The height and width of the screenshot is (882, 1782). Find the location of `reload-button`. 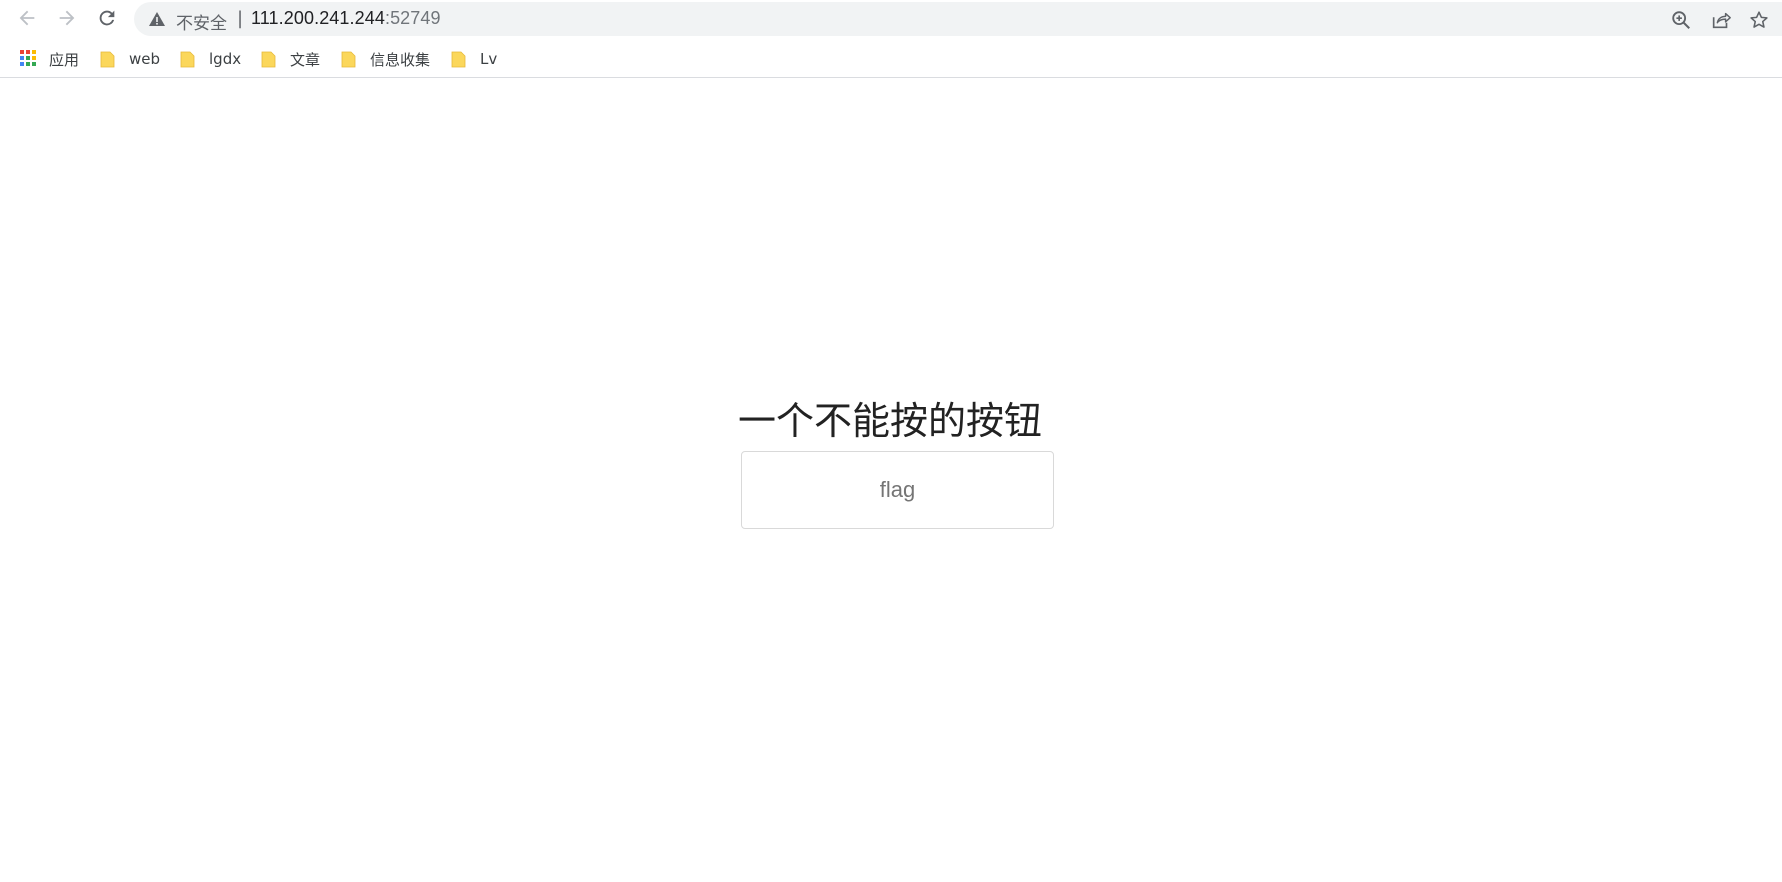

reload-button is located at coordinates (107, 18).